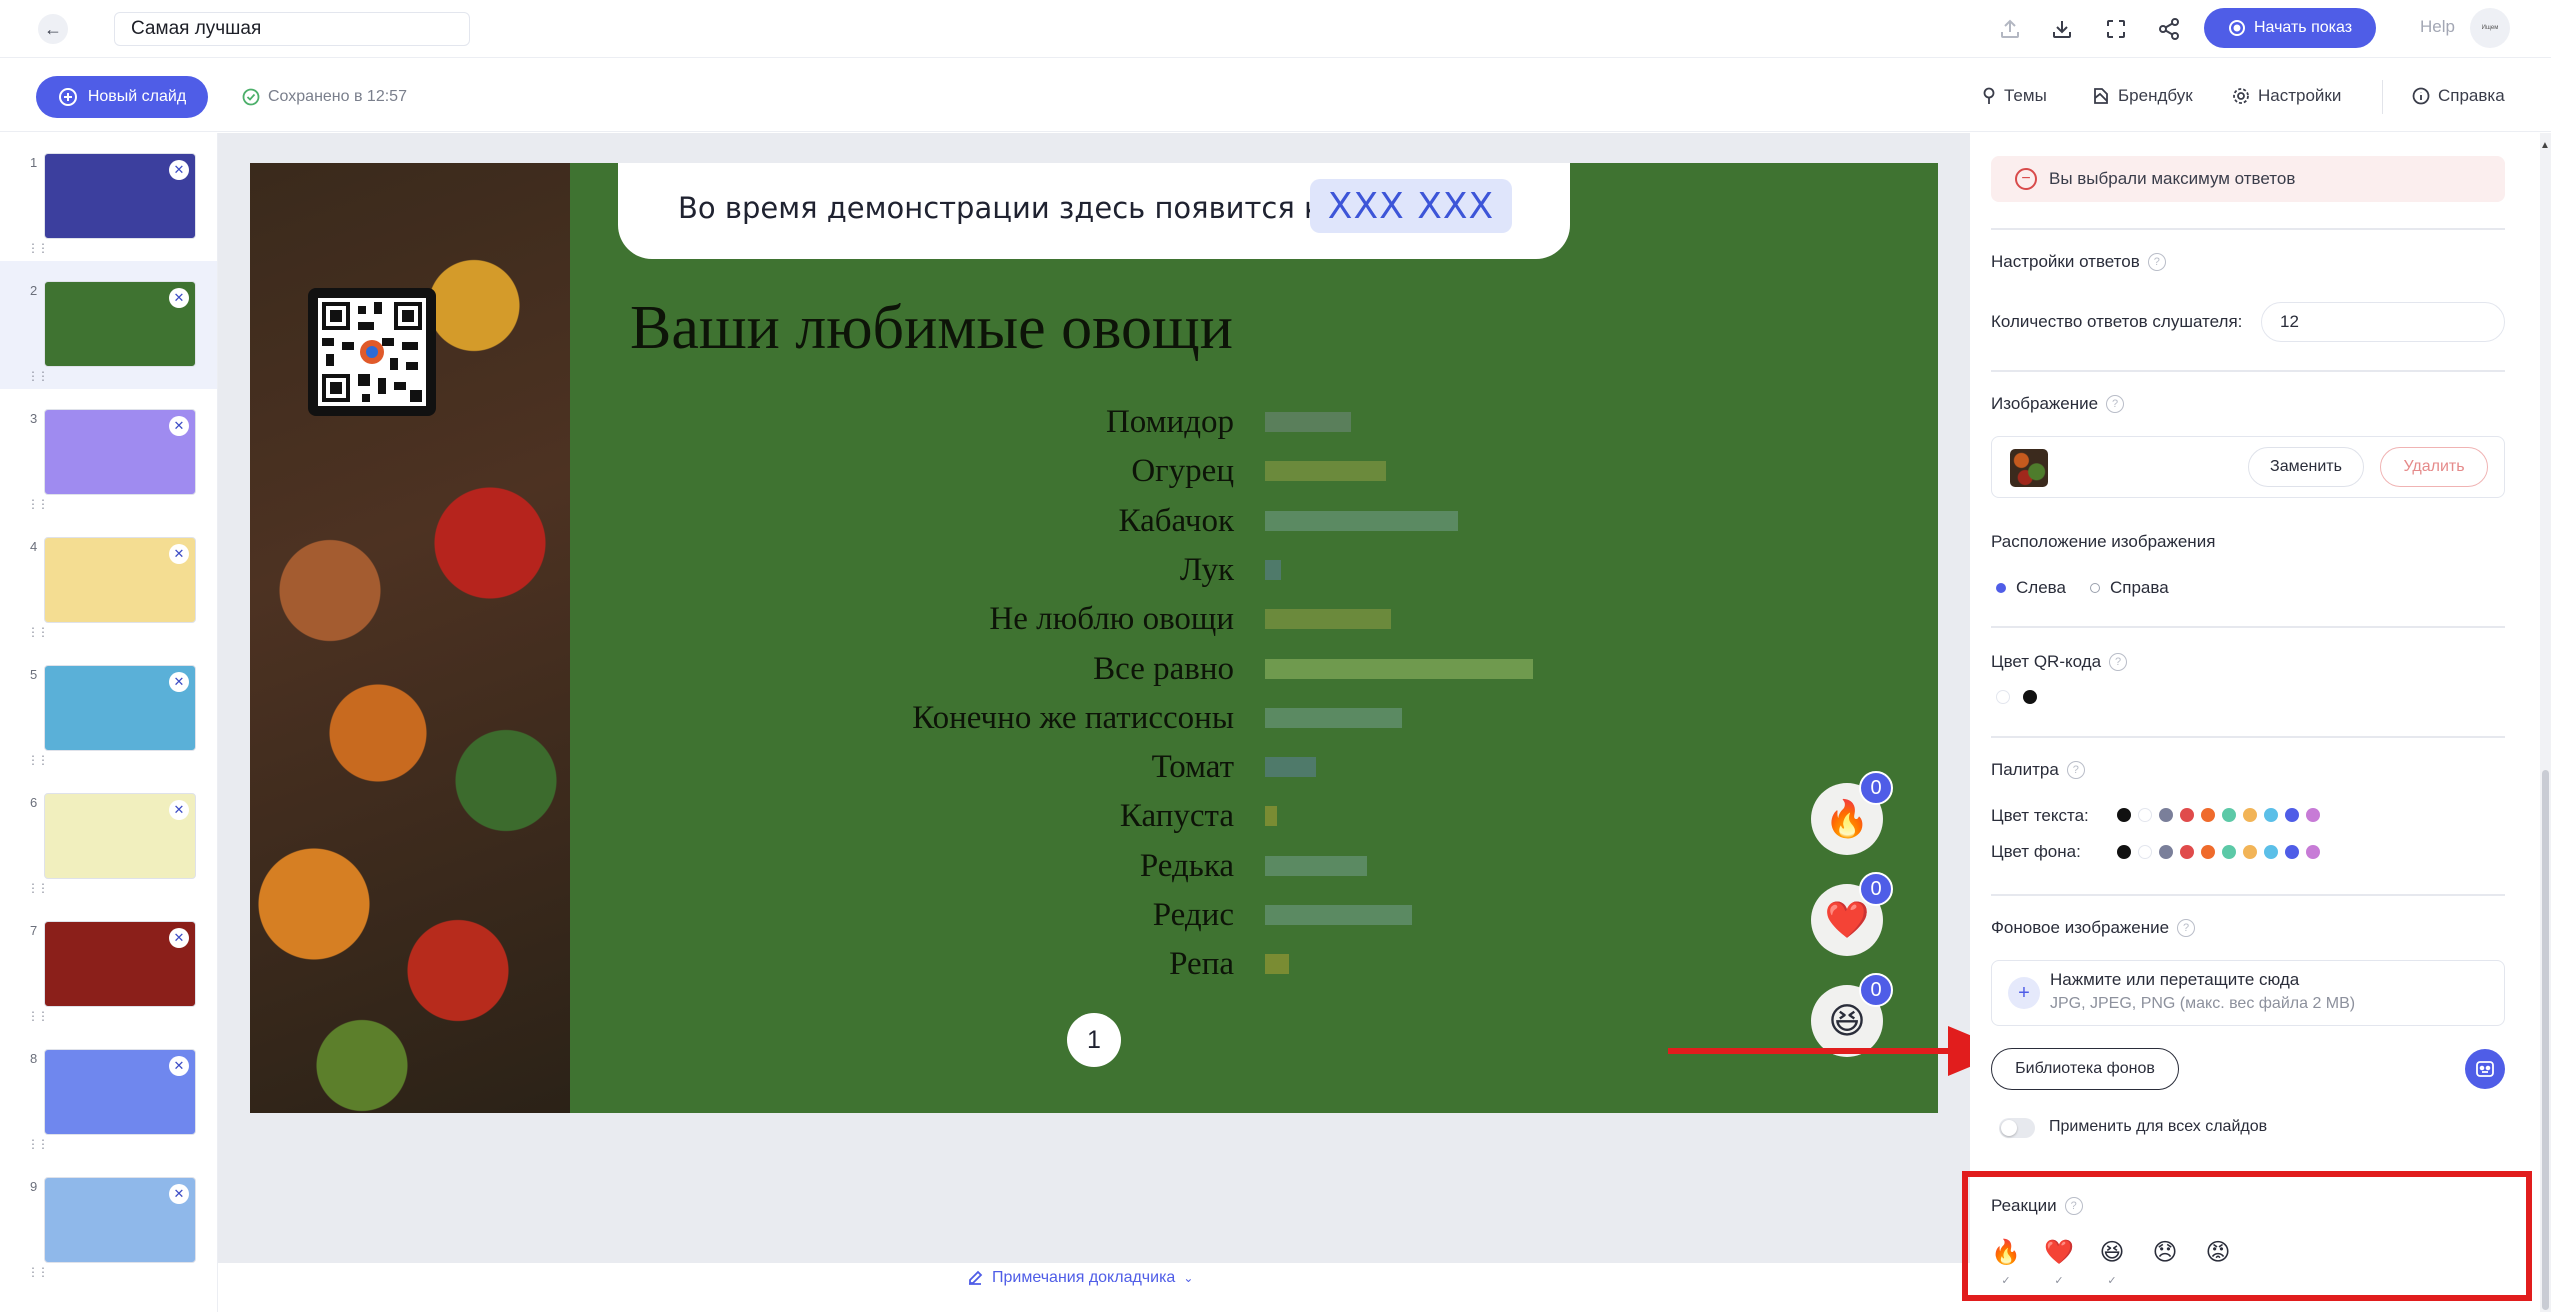 The width and height of the screenshot is (2551, 1312). What do you see at coordinates (931, 328) in the screenshot?
I see `slide-title: Ваши любимые овощи` at bounding box center [931, 328].